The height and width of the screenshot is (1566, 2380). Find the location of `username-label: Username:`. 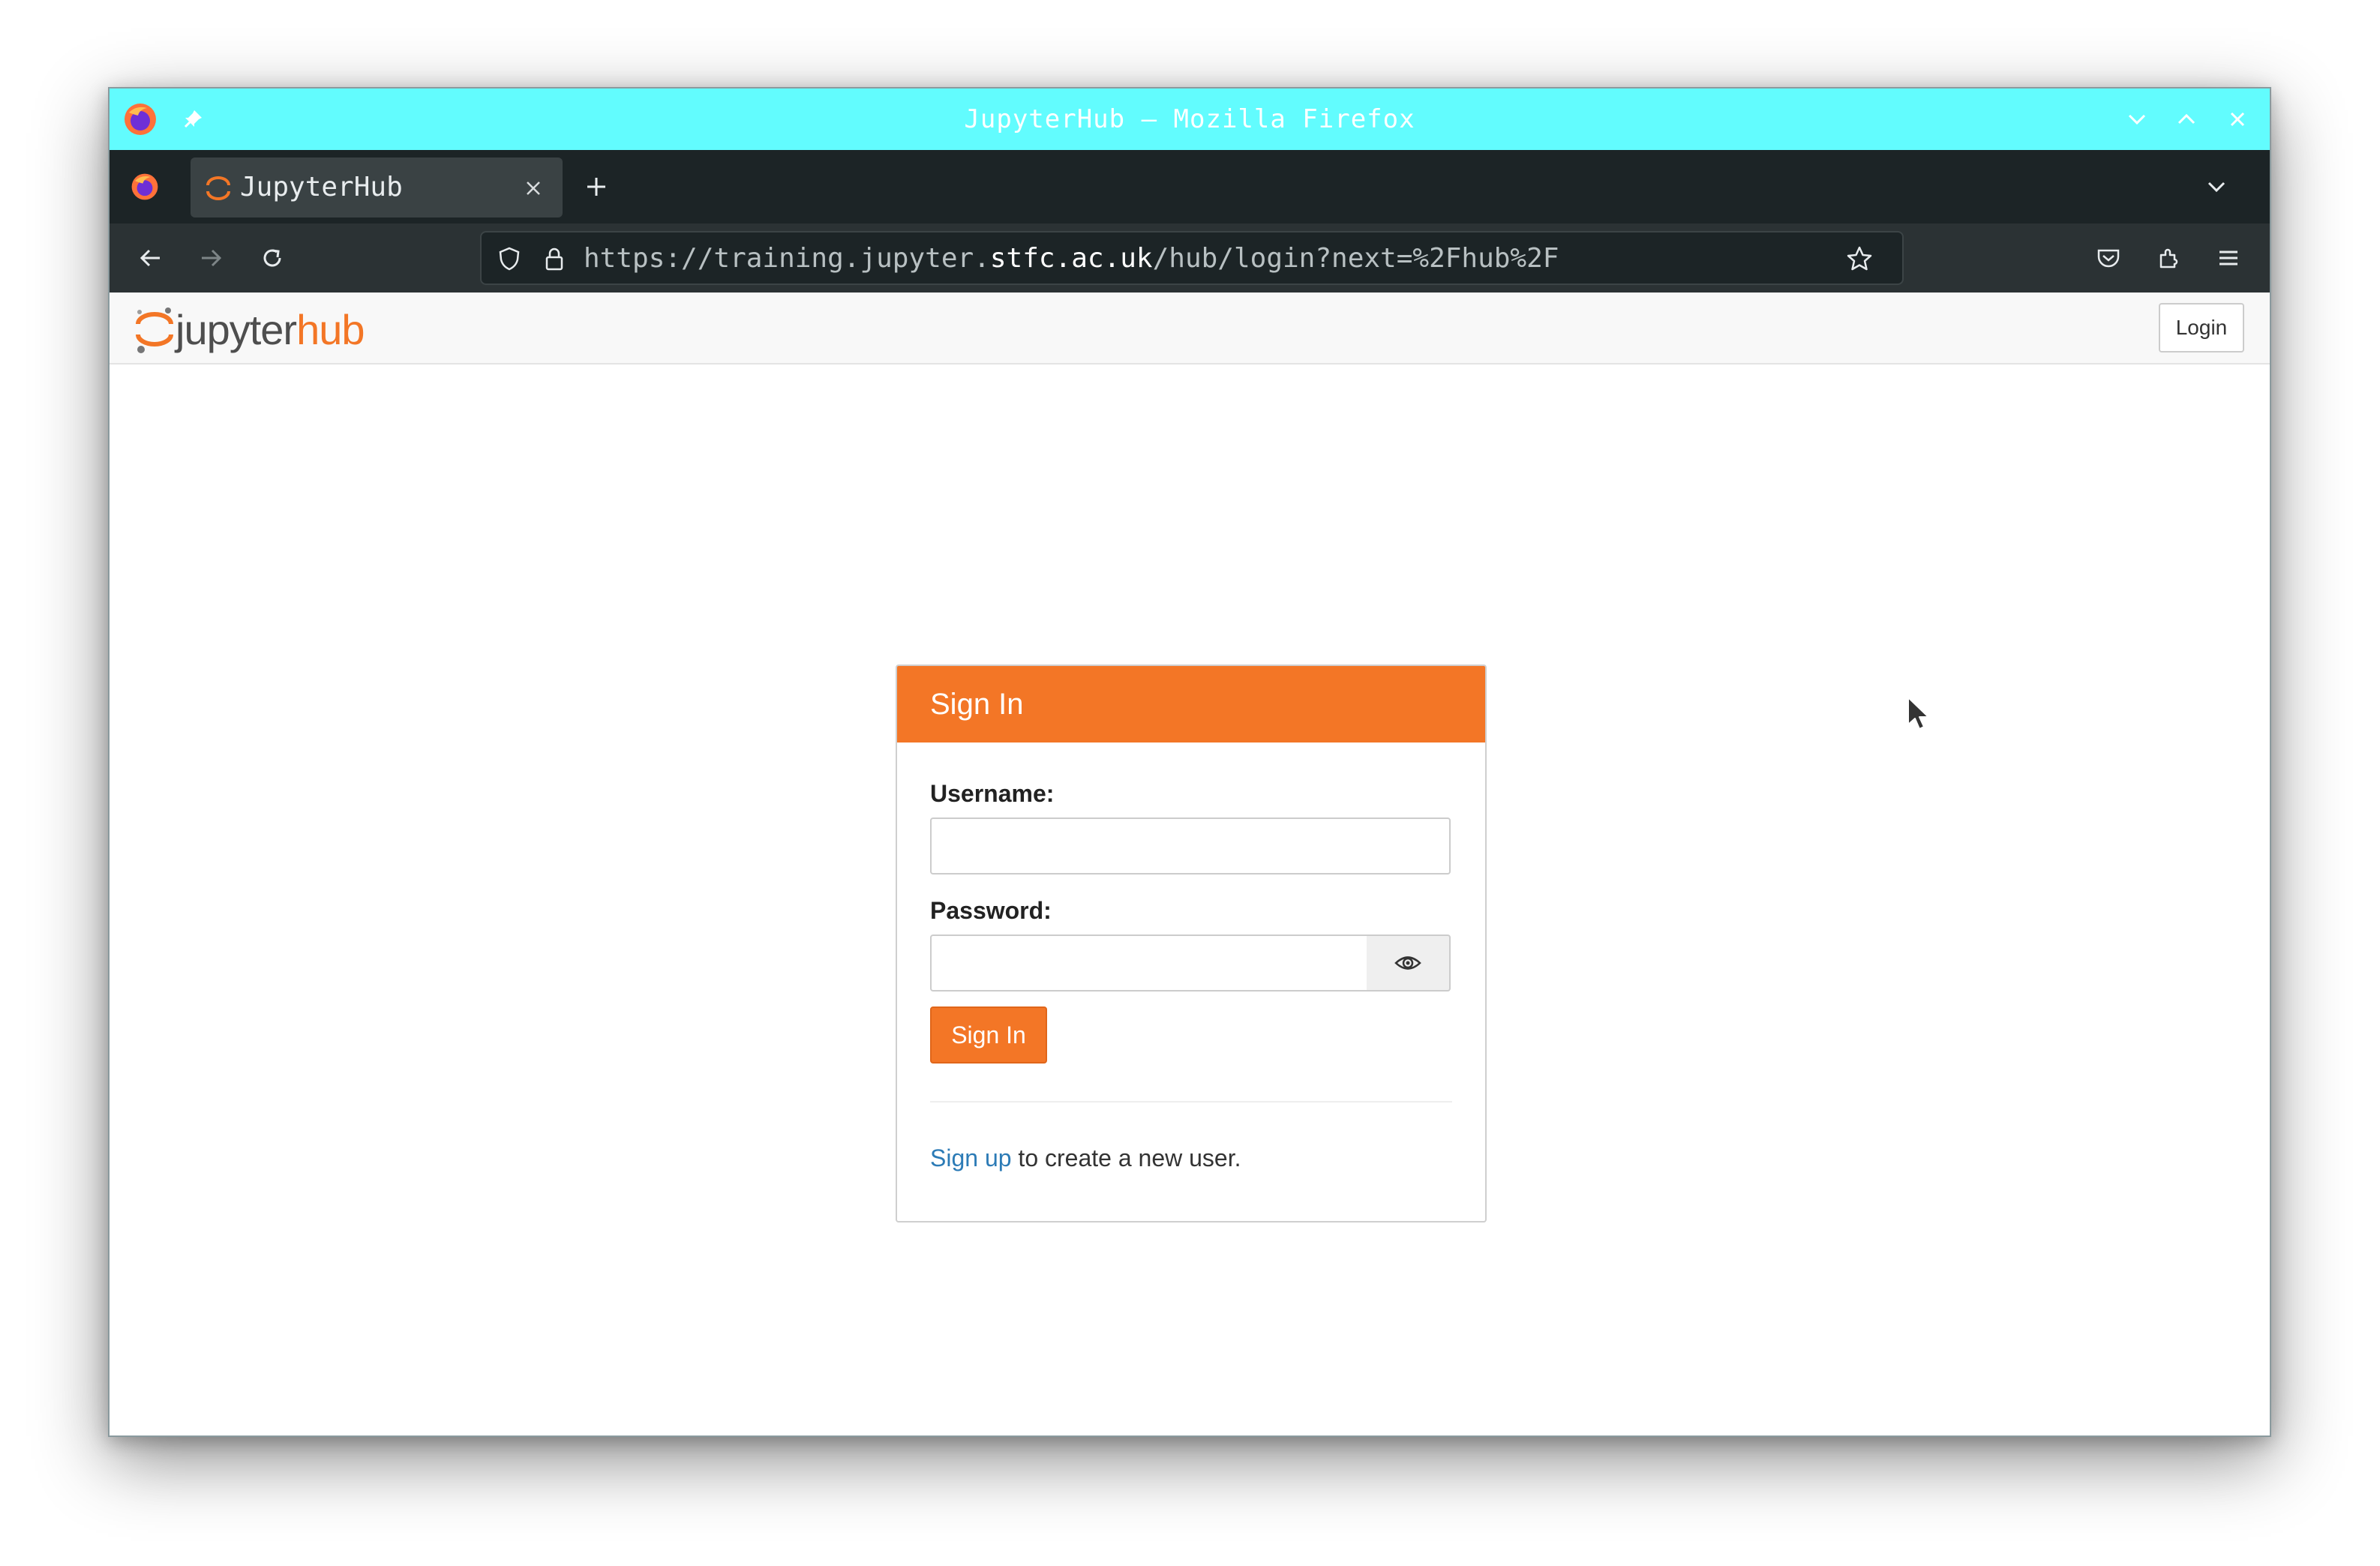

username-label: Username: is located at coordinates (992, 793).